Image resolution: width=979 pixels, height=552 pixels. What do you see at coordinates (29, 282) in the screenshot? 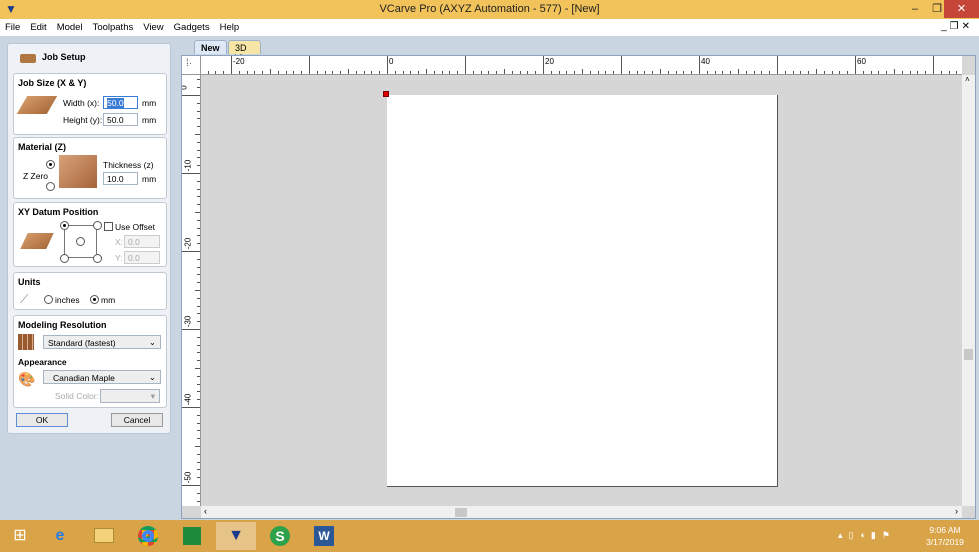
I see `group-title: Units` at bounding box center [29, 282].